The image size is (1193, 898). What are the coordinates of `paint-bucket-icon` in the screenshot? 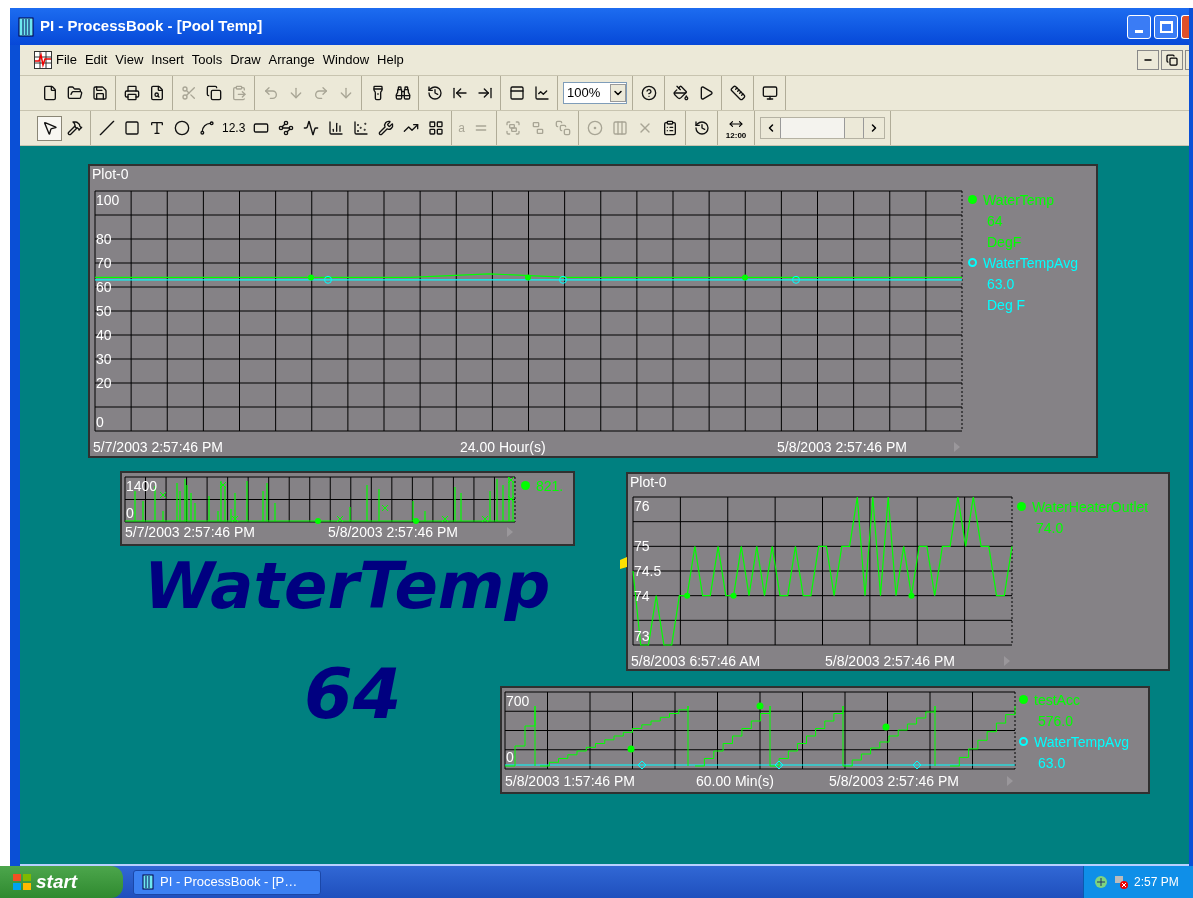 It's located at (680, 93).